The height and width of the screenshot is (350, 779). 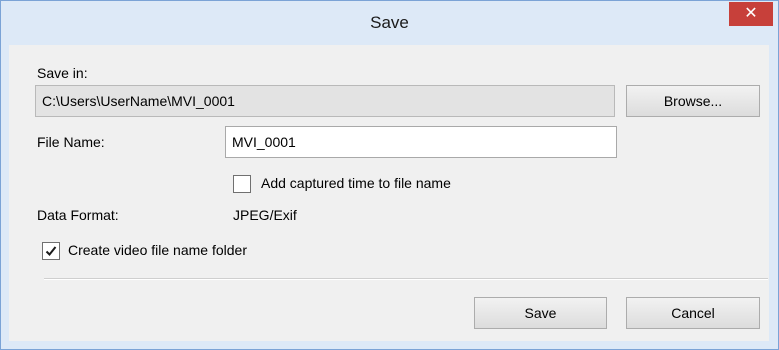 I want to click on save-in-label: Save in:, so click(x=62, y=73).